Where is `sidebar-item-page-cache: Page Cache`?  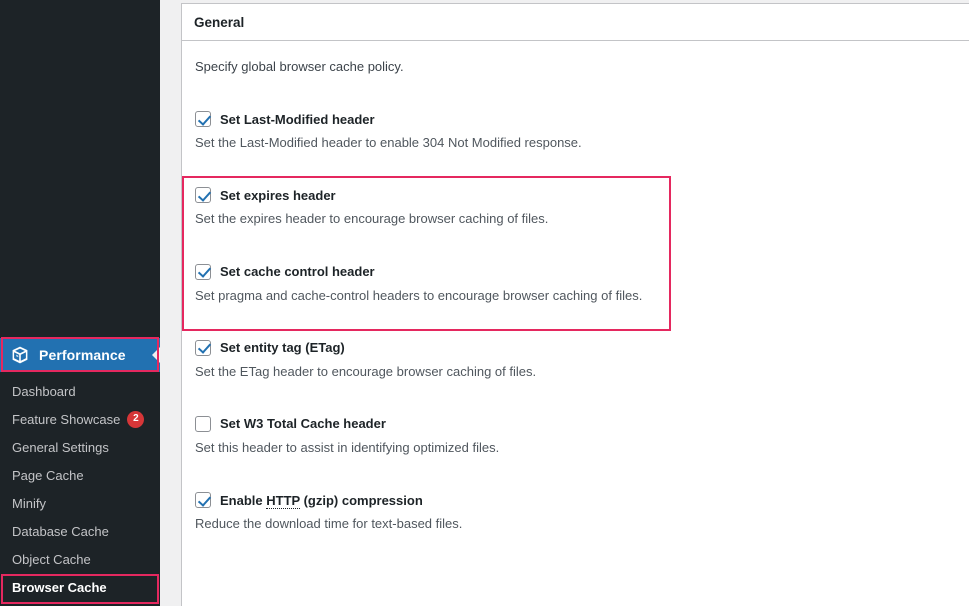
sidebar-item-page-cache: Page Cache is located at coordinates (80, 475).